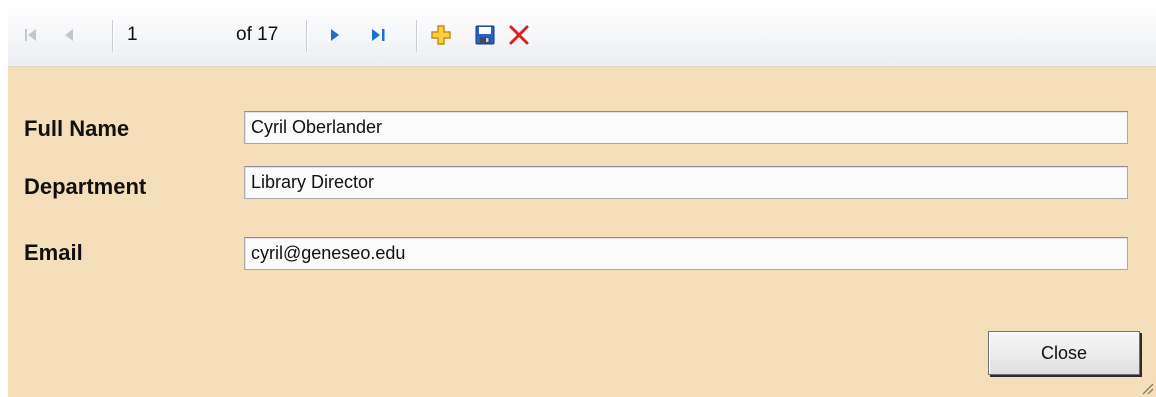 The height and width of the screenshot is (397, 1156). What do you see at coordinates (1146, 387) in the screenshot?
I see `resize-grip-icon` at bounding box center [1146, 387].